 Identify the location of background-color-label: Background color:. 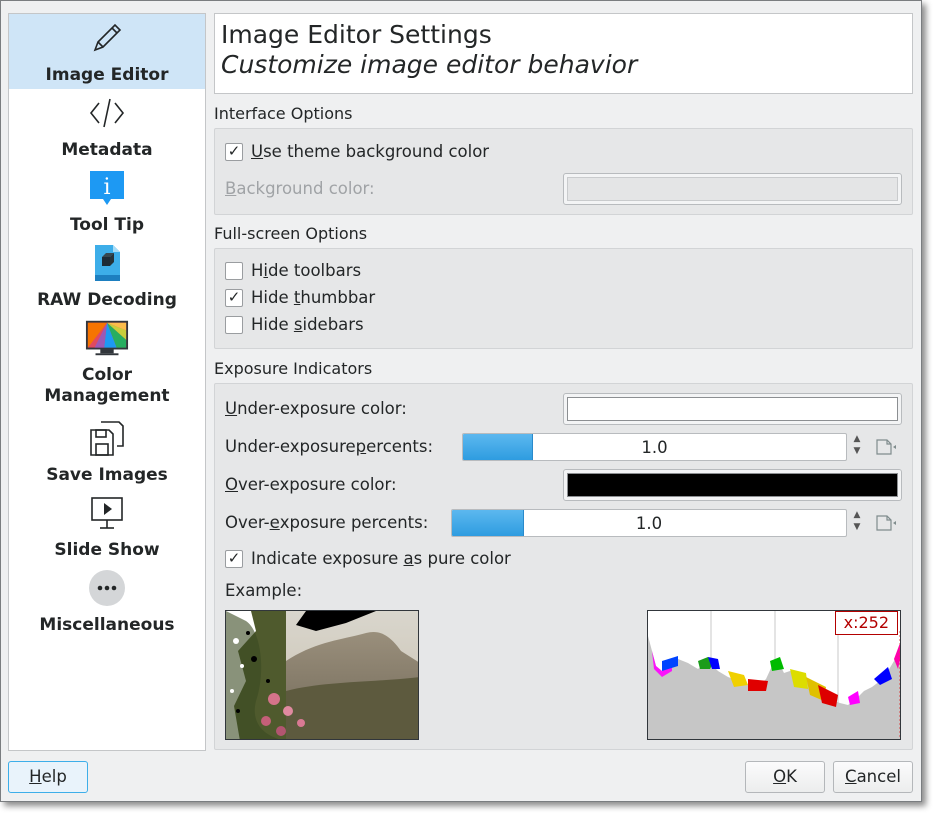
(300, 188).